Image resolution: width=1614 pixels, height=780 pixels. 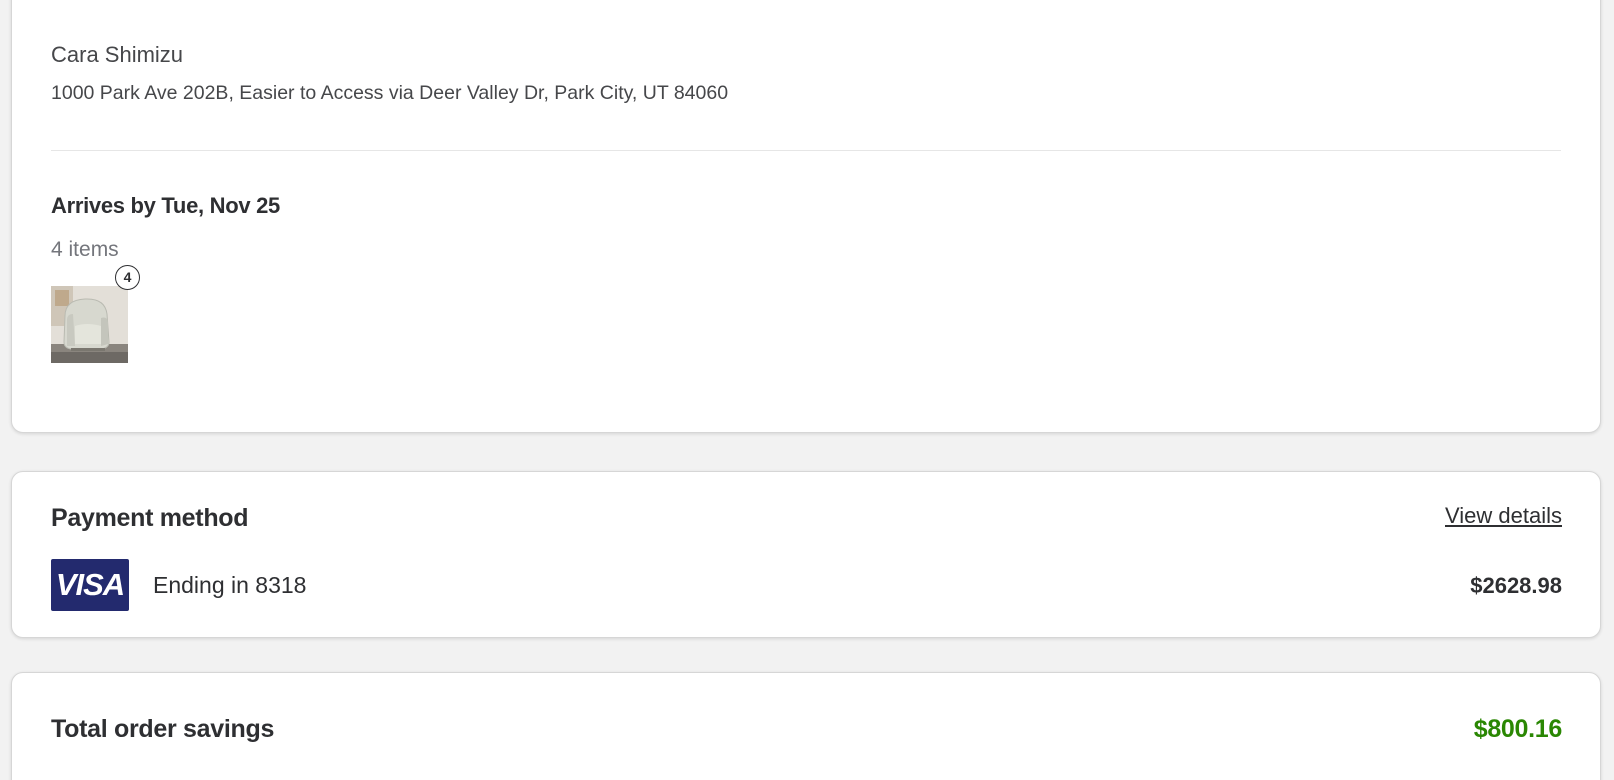 What do you see at coordinates (90, 585) in the screenshot?
I see `visa-card-icon: VISA` at bounding box center [90, 585].